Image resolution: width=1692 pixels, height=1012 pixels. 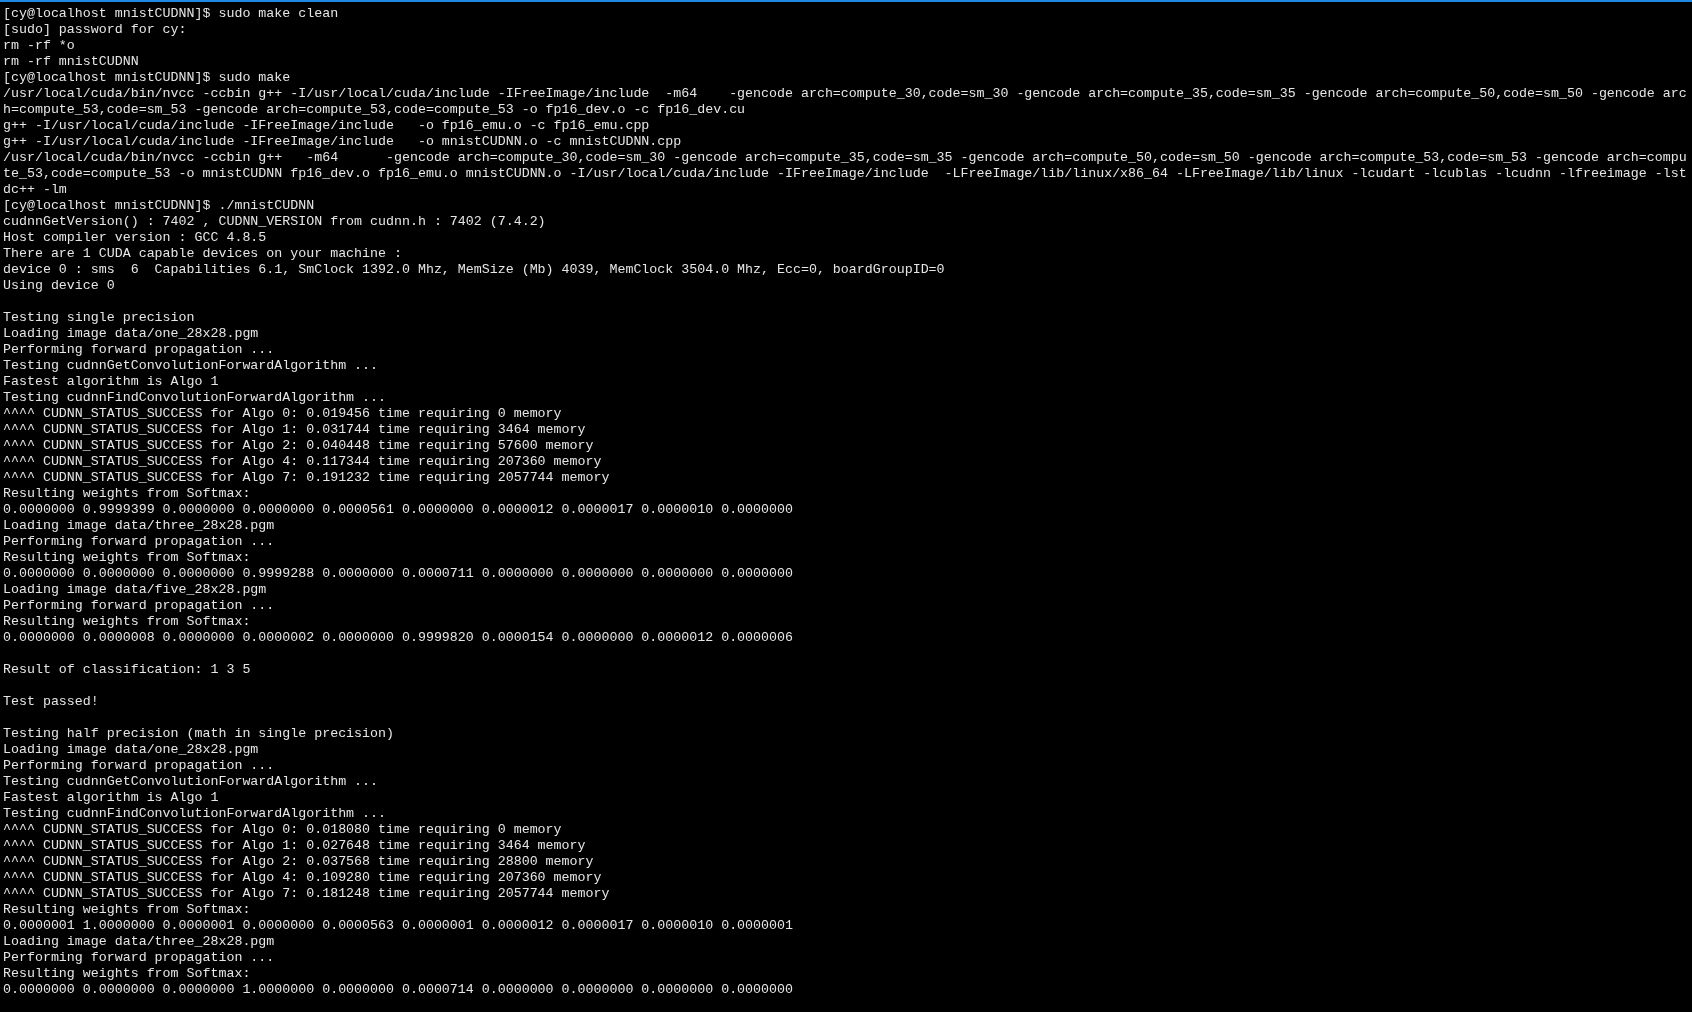 I want to click on terminal-line: dc++ -lm, so click(x=35, y=190).